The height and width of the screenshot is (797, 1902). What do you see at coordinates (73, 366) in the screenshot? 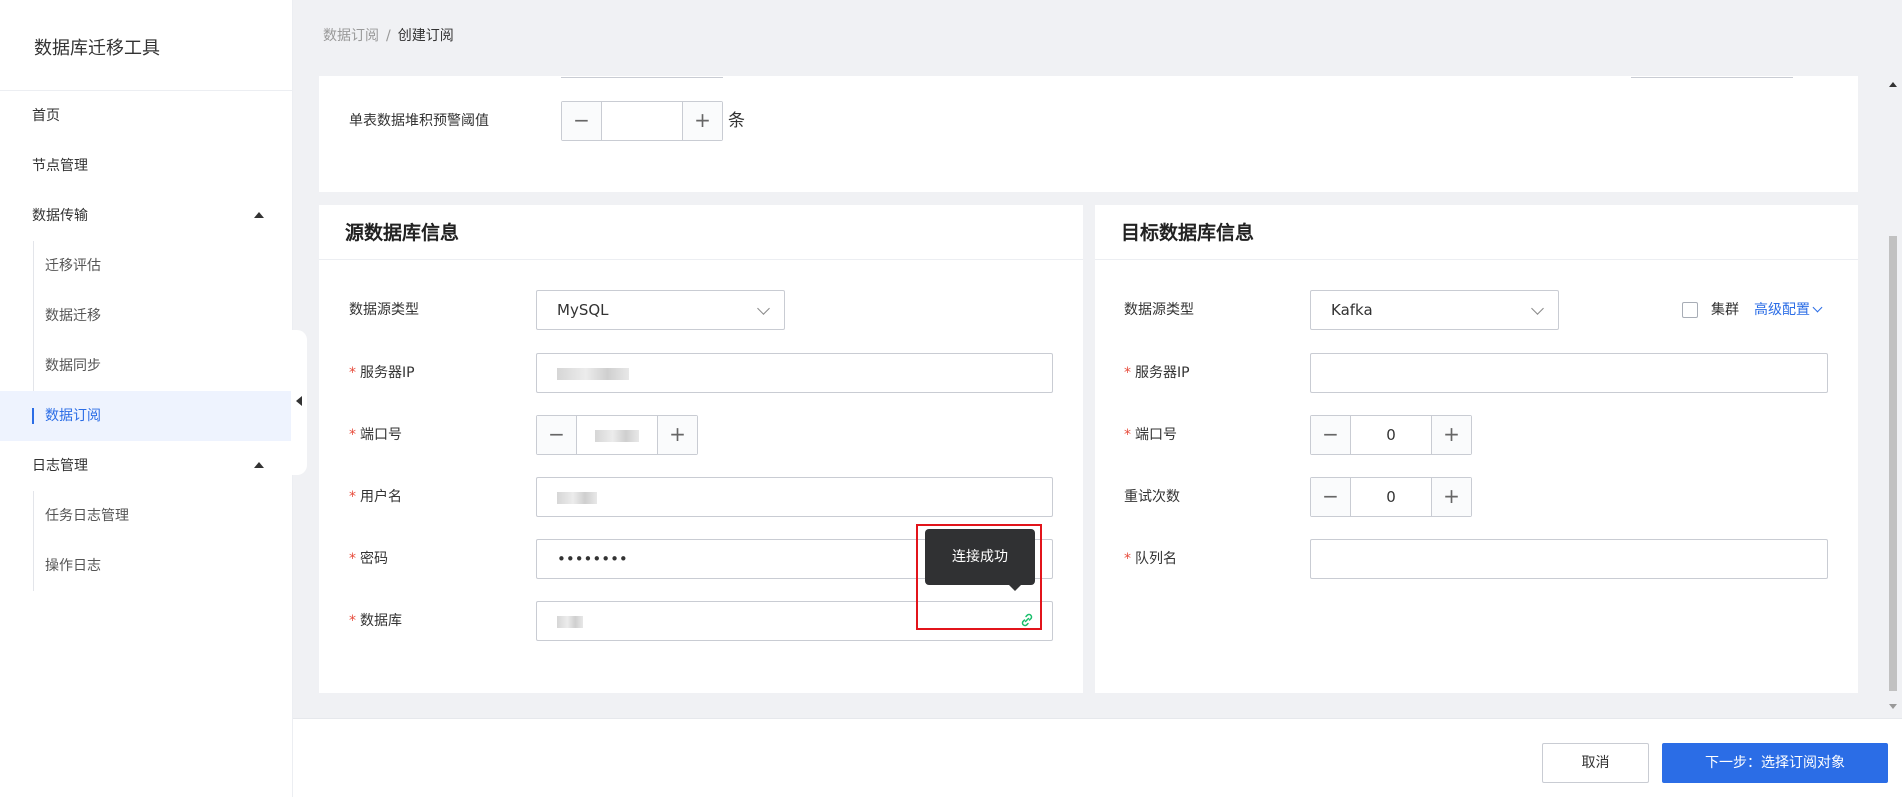
I see `sidebar-item-label: 数据同步` at bounding box center [73, 366].